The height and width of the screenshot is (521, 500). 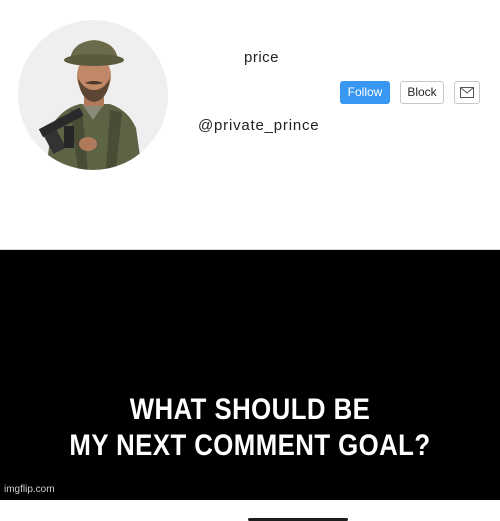 I want to click on meme-caption: WHAT SHOULD BE MY NEXT COMMENT GOAL?, so click(x=250, y=428).